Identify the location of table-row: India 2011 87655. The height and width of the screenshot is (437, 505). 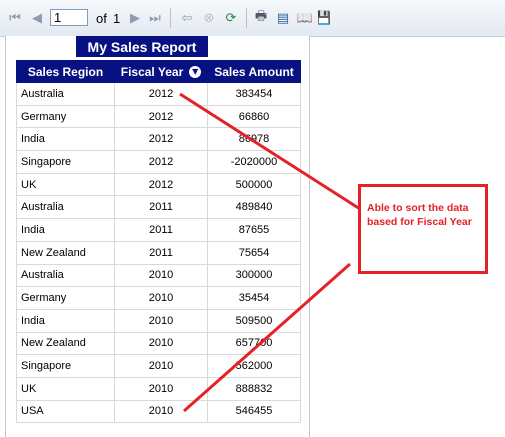
(158, 230).